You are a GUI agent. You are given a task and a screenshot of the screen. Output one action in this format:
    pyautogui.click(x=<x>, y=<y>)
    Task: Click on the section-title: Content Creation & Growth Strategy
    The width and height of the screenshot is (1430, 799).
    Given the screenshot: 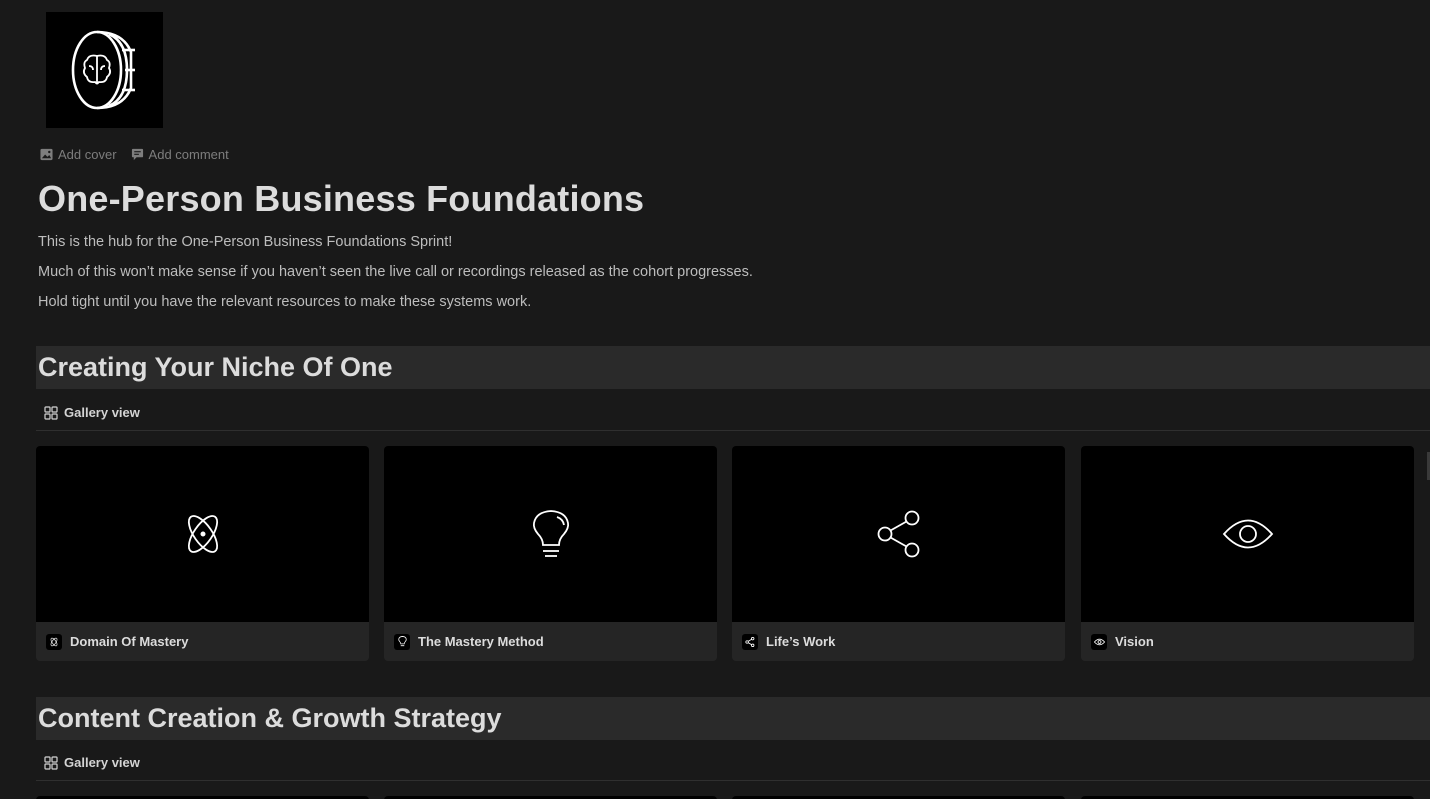 What is the action you would take?
    pyautogui.click(x=270, y=718)
    